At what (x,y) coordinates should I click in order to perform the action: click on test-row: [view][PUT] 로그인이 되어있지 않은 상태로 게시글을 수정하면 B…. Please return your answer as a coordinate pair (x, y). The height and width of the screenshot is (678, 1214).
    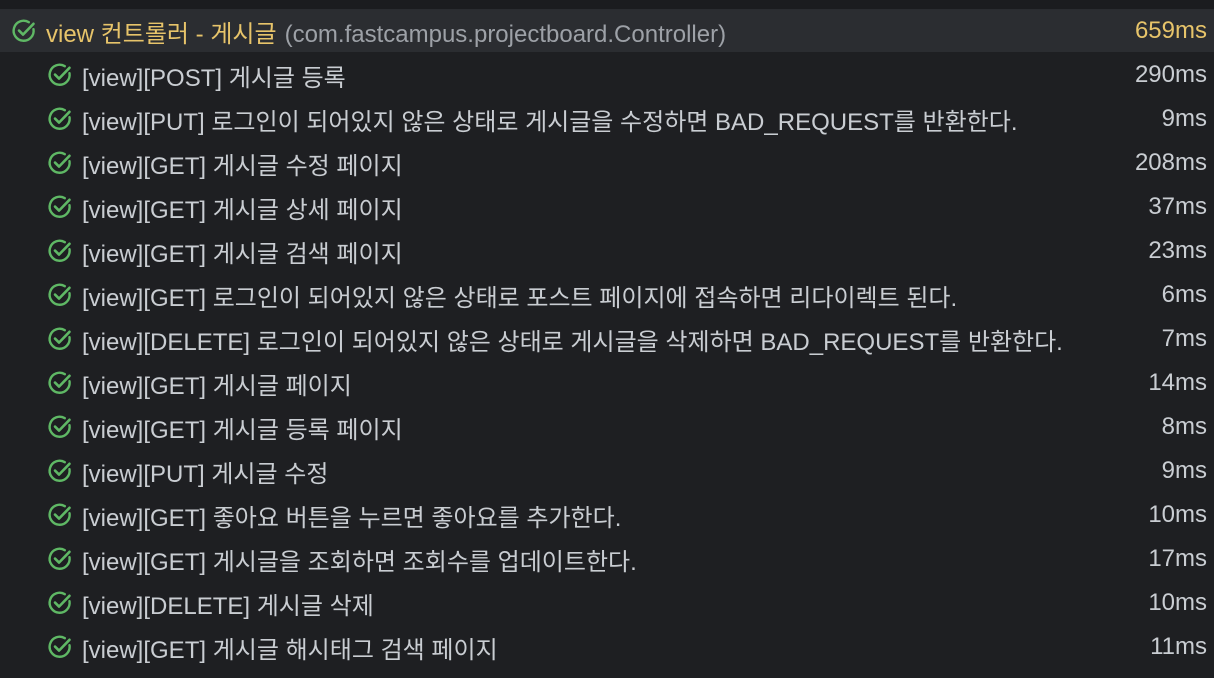
    Looking at the image, I should click on (607, 119).